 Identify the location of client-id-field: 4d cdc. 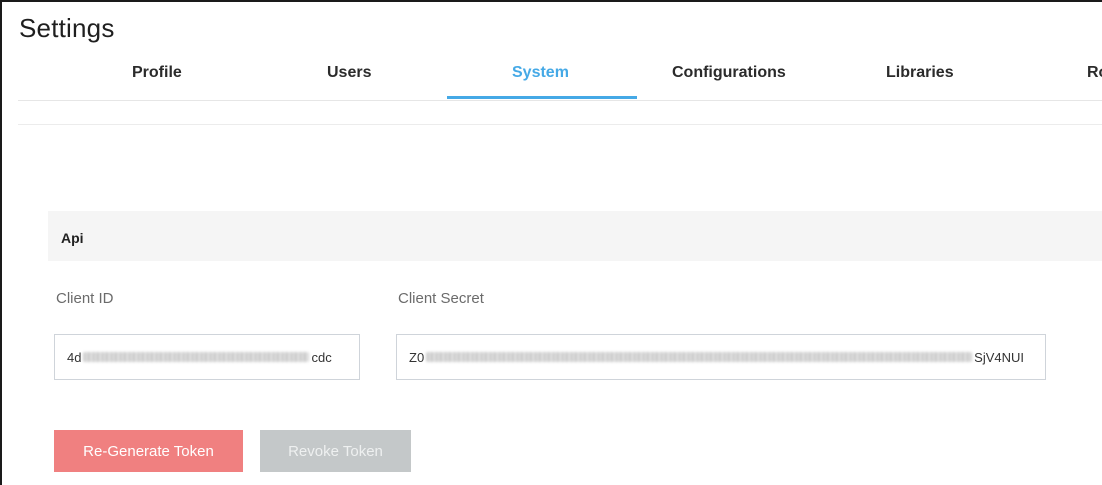
(207, 357).